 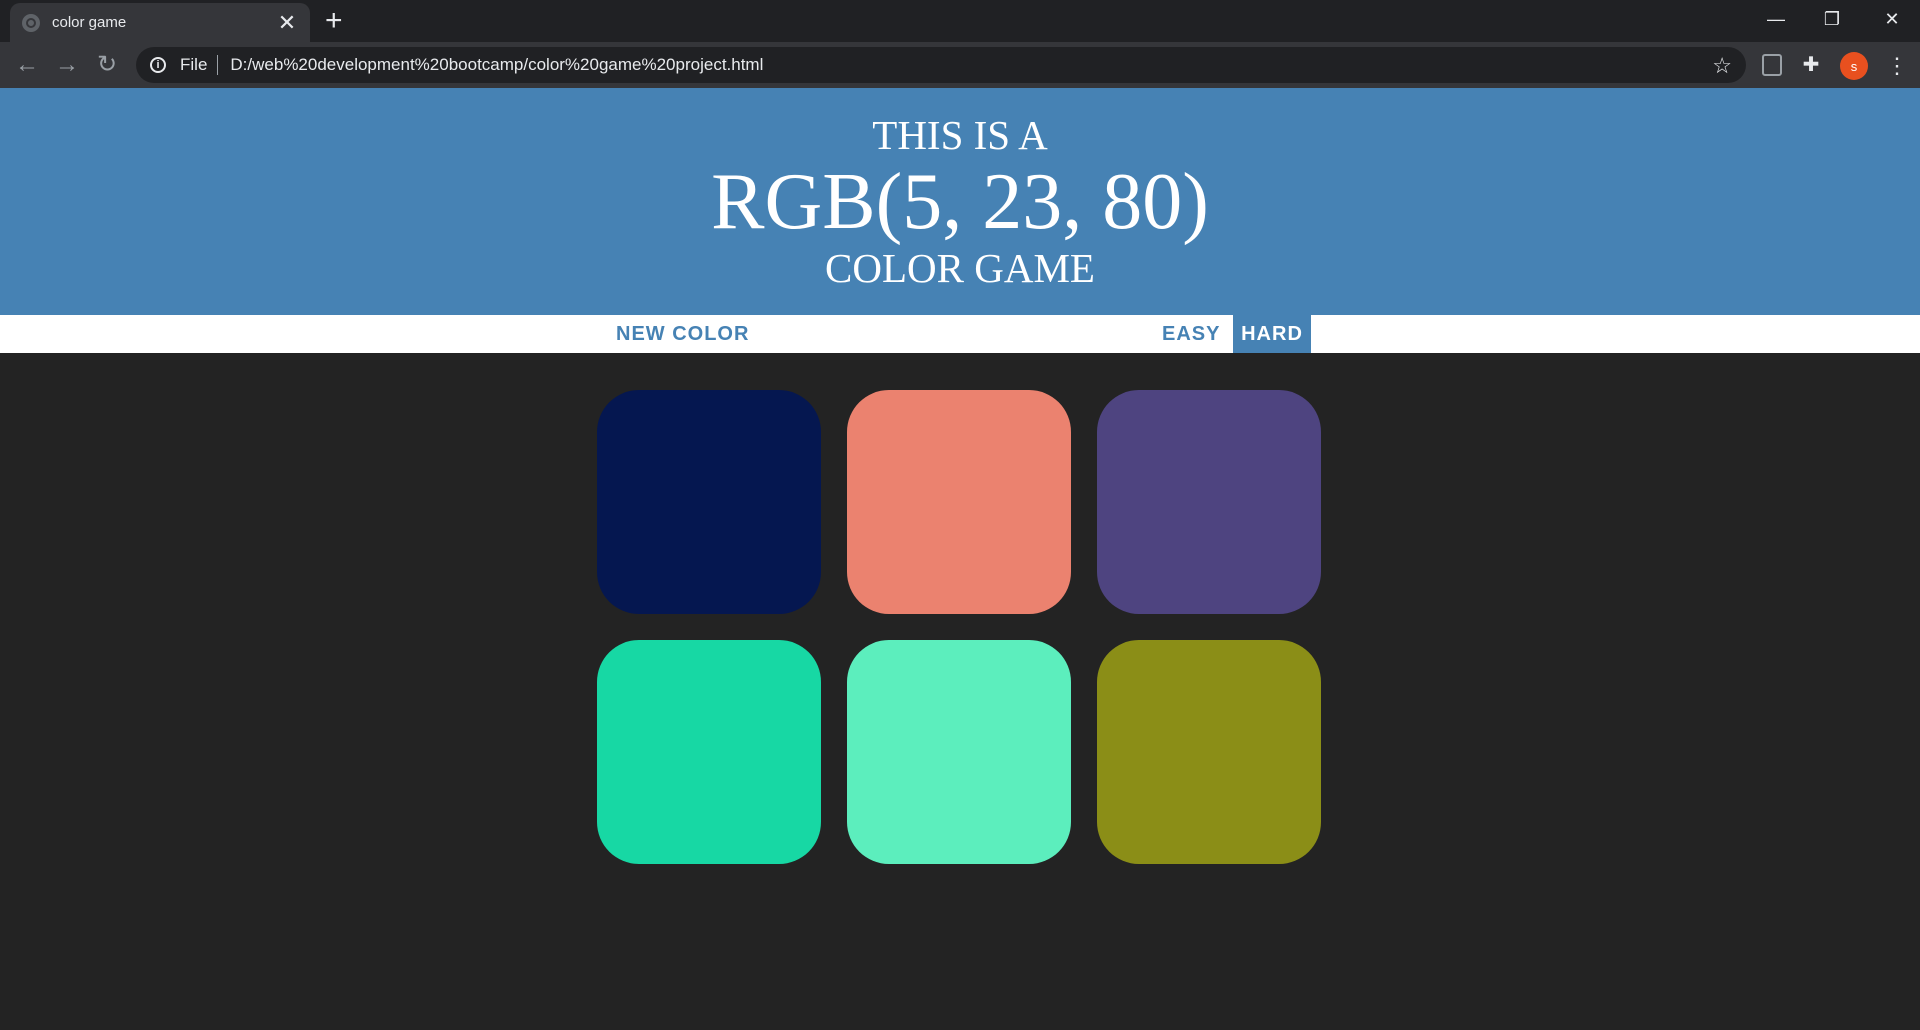 What do you see at coordinates (31, 22) in the screenshot?
I see `globe-icon` at bounding box center [31, 22].